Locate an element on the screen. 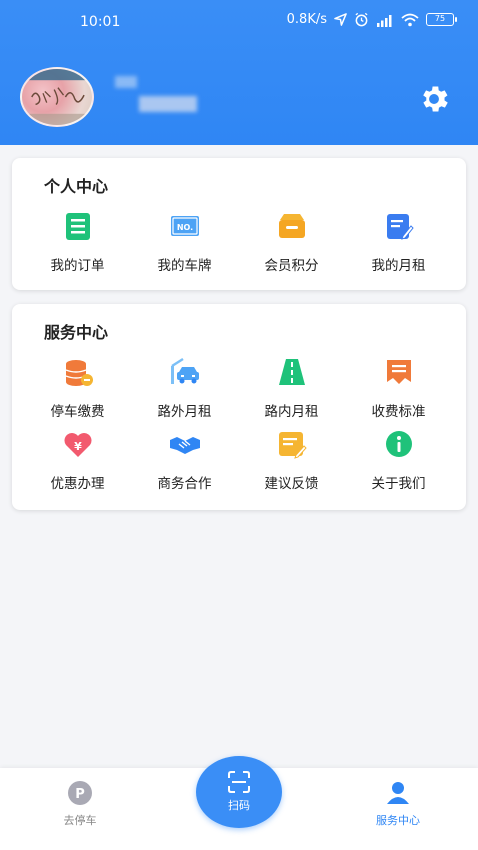  edit-doc-icon is located at coordinates (400, 227).